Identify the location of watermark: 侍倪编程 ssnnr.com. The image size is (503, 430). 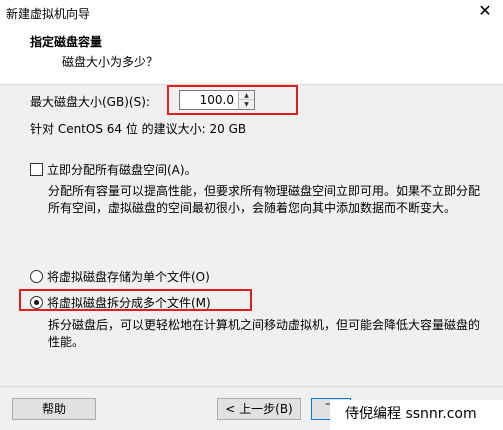
(416, 415).